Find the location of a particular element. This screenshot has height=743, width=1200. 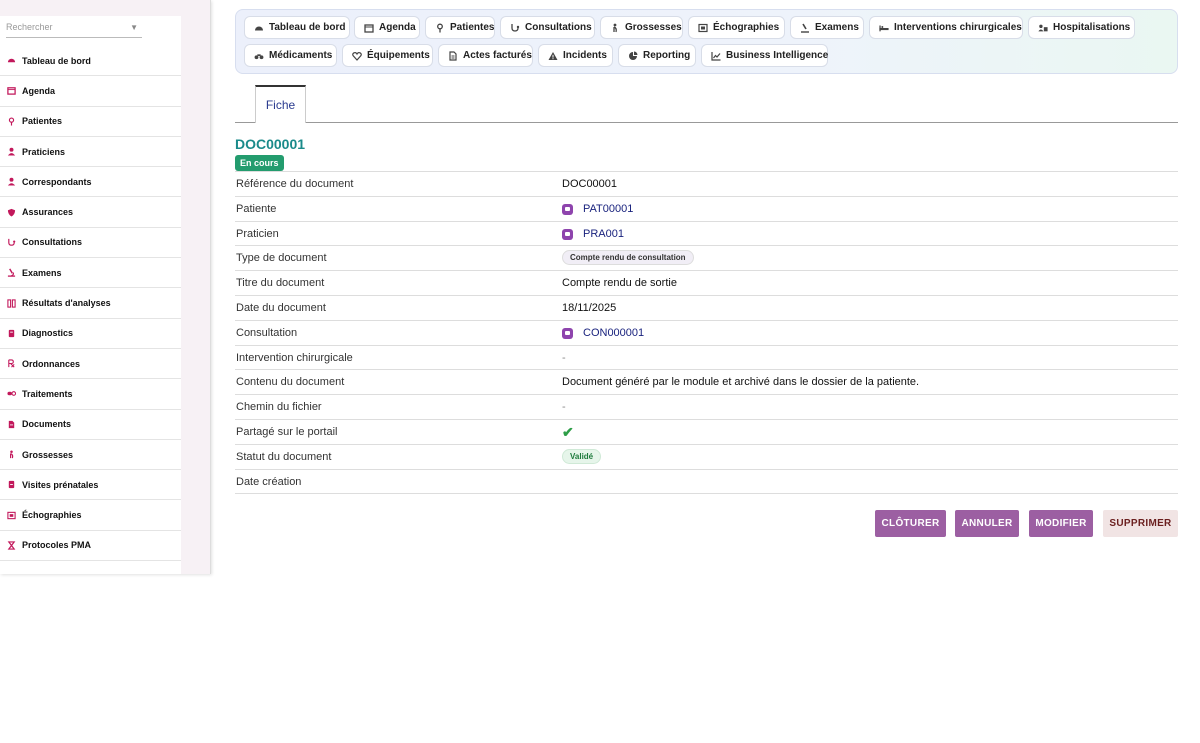

field-label: Partagé sur le portail is located at coordinates (287, 431).